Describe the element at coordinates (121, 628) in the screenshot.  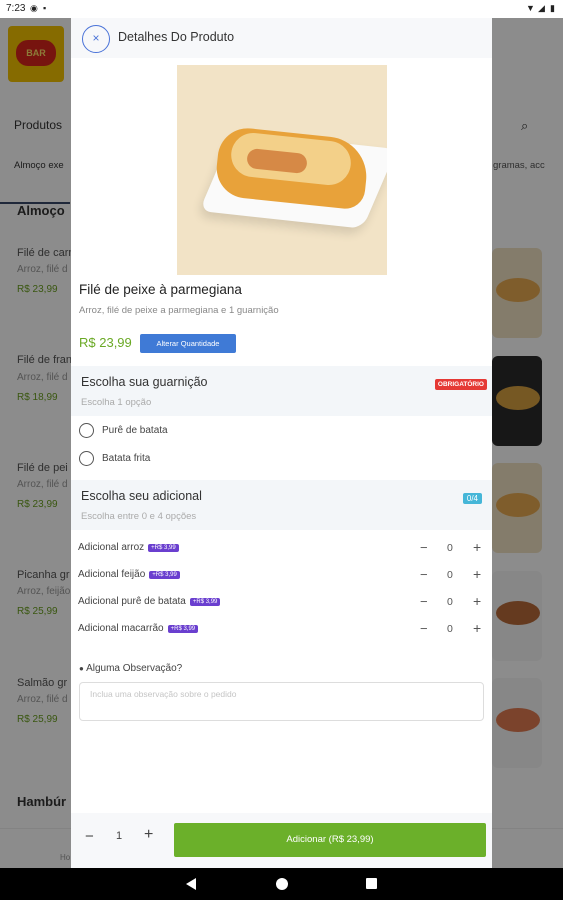
I see `addon-label: Adicional macarrão` at that location.